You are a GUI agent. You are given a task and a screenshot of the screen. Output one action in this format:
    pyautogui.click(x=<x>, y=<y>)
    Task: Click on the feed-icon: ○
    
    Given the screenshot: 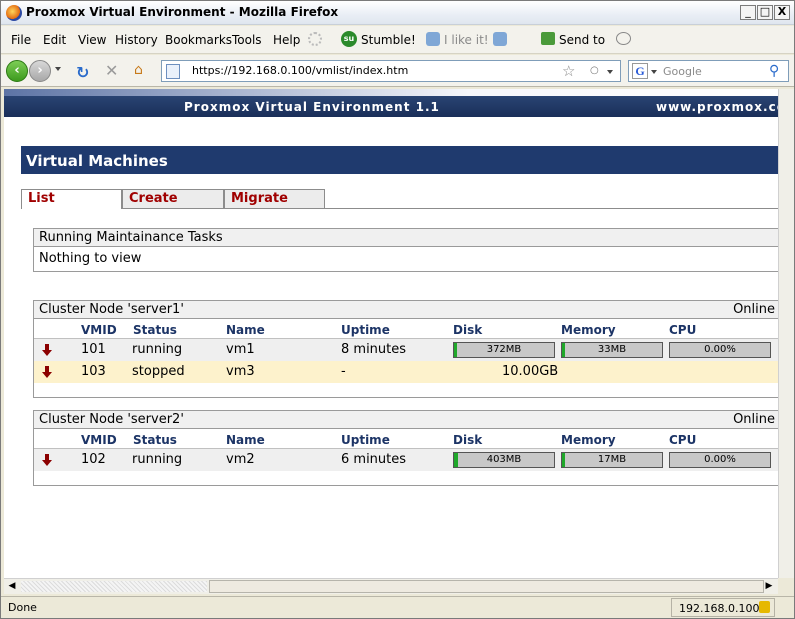 What is the action you would take?
    pyautogui.click(x=594, y=70)
    